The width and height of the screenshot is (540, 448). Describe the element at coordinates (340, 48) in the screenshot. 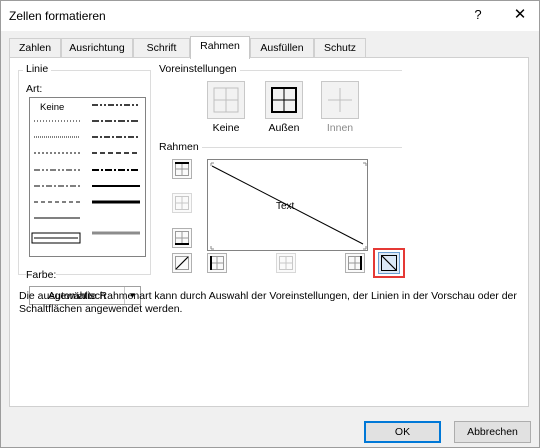

I see `tab-schutz: Schutz` at that location.